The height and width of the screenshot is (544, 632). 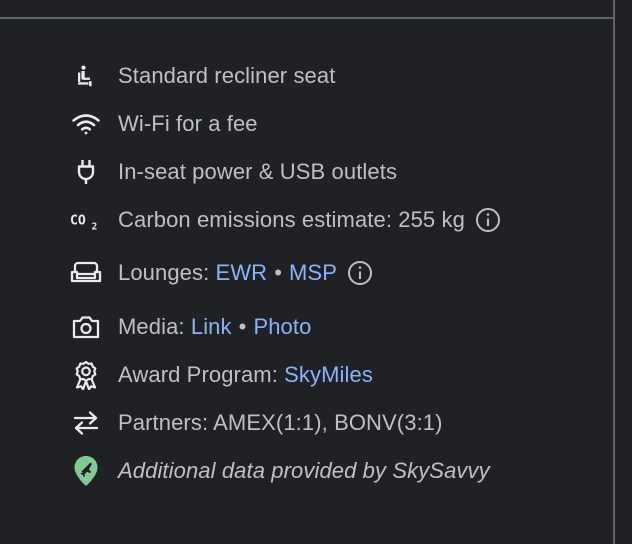 I want to click on amenity-power: In-seat power & USB outlets, so click(x=233, y=172).